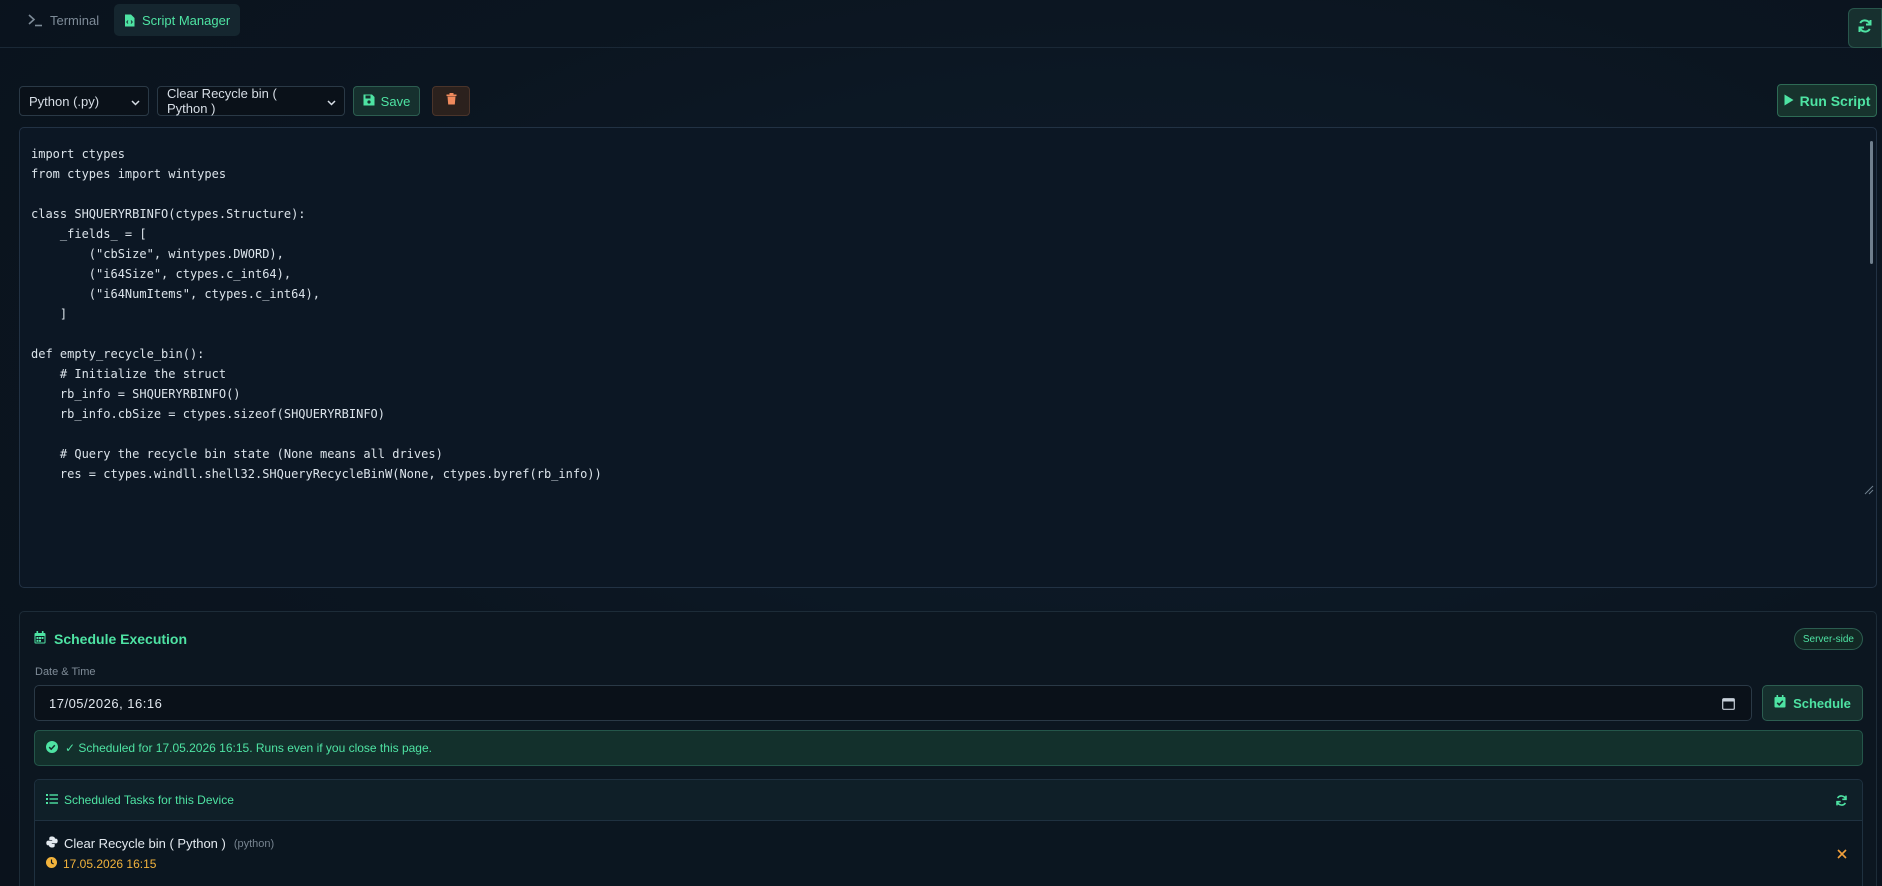  Describe the element at coordinates (186, 20) in the screenshot. I see `tab-script-manager-label: Script Manager` at that location.